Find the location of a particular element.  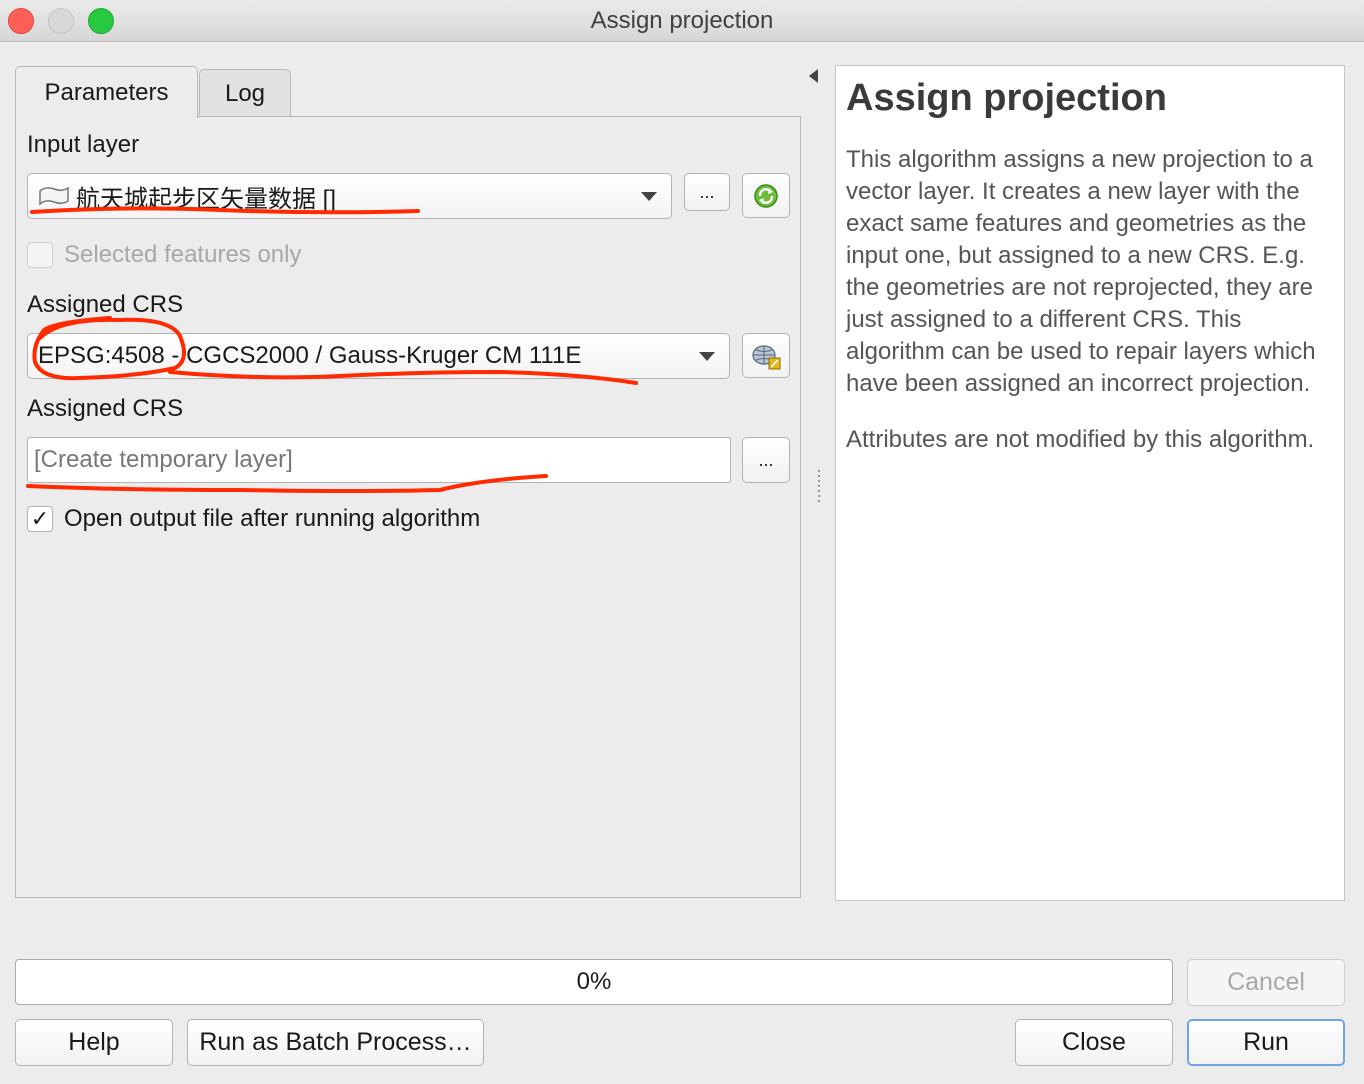

assigned-crs-label: Assigned CRS is located at coordinates (105, 304).